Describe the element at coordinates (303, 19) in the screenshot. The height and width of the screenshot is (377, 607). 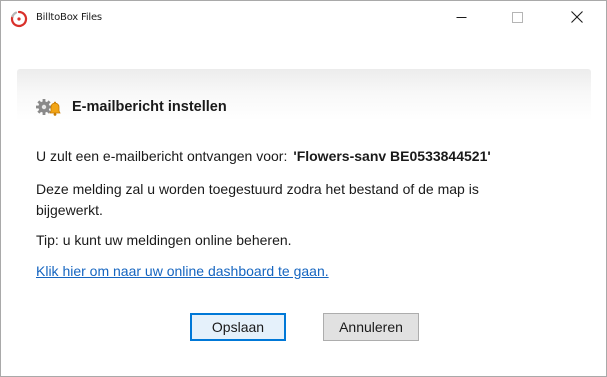
I see `title-bar: BilltoBox Files` at that location.